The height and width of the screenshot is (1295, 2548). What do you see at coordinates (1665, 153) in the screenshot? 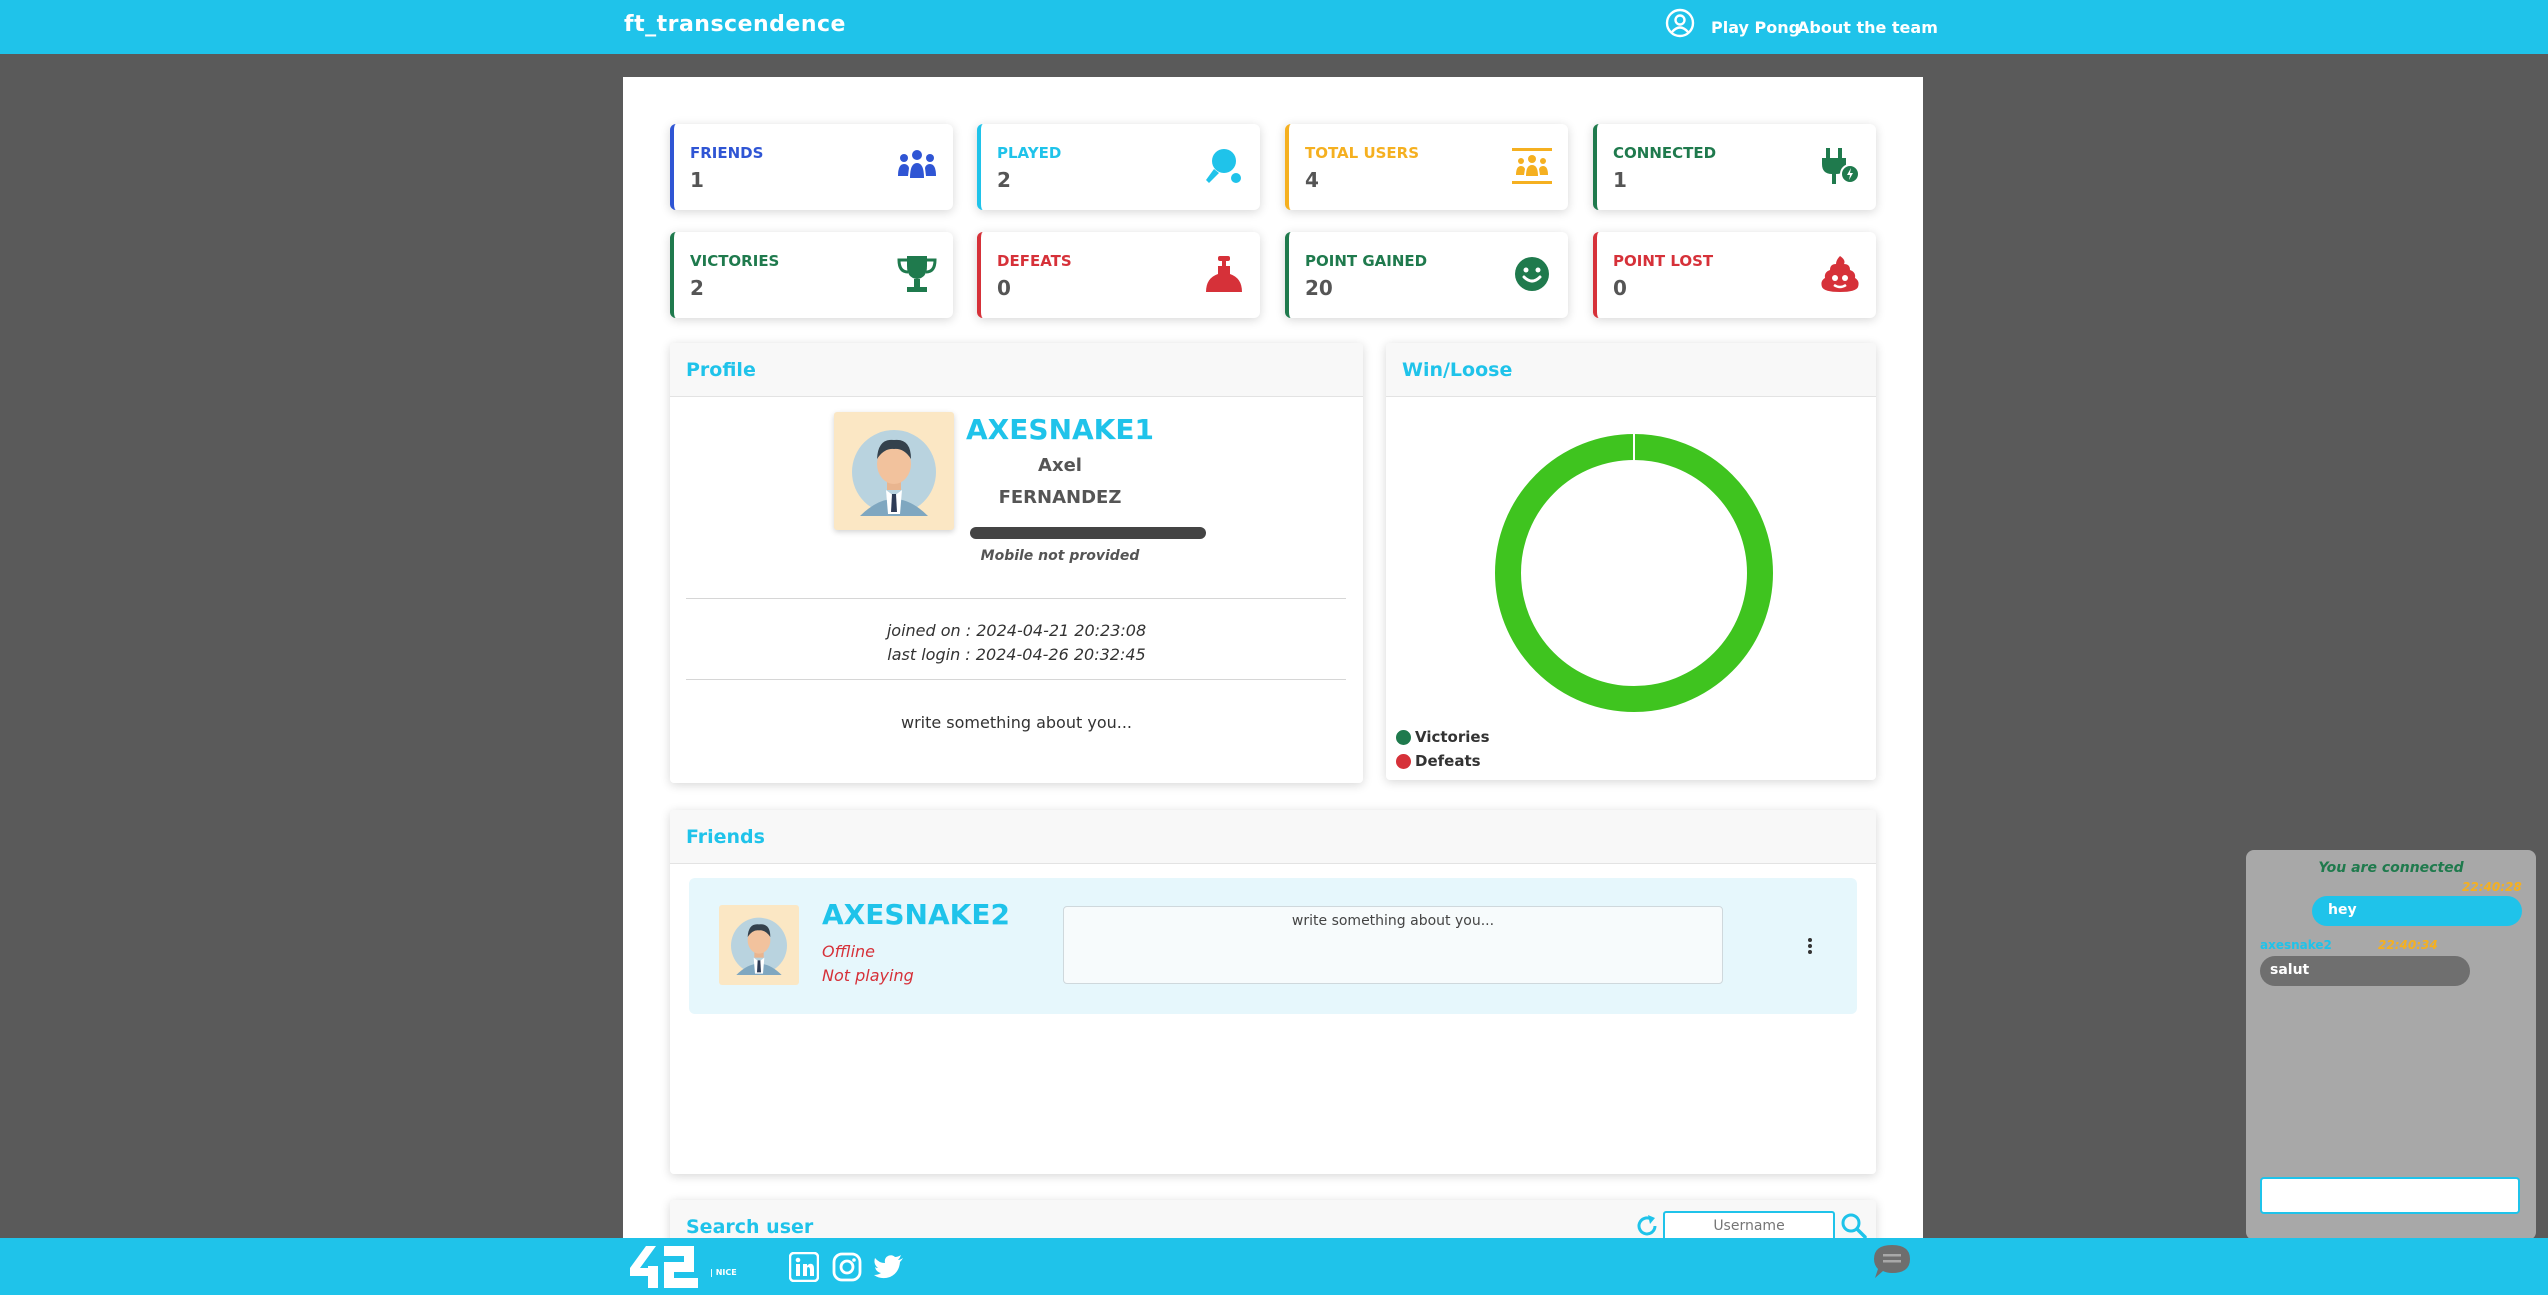
I see `stat-label: CONNECTED` at bounding box center [1665, 153].